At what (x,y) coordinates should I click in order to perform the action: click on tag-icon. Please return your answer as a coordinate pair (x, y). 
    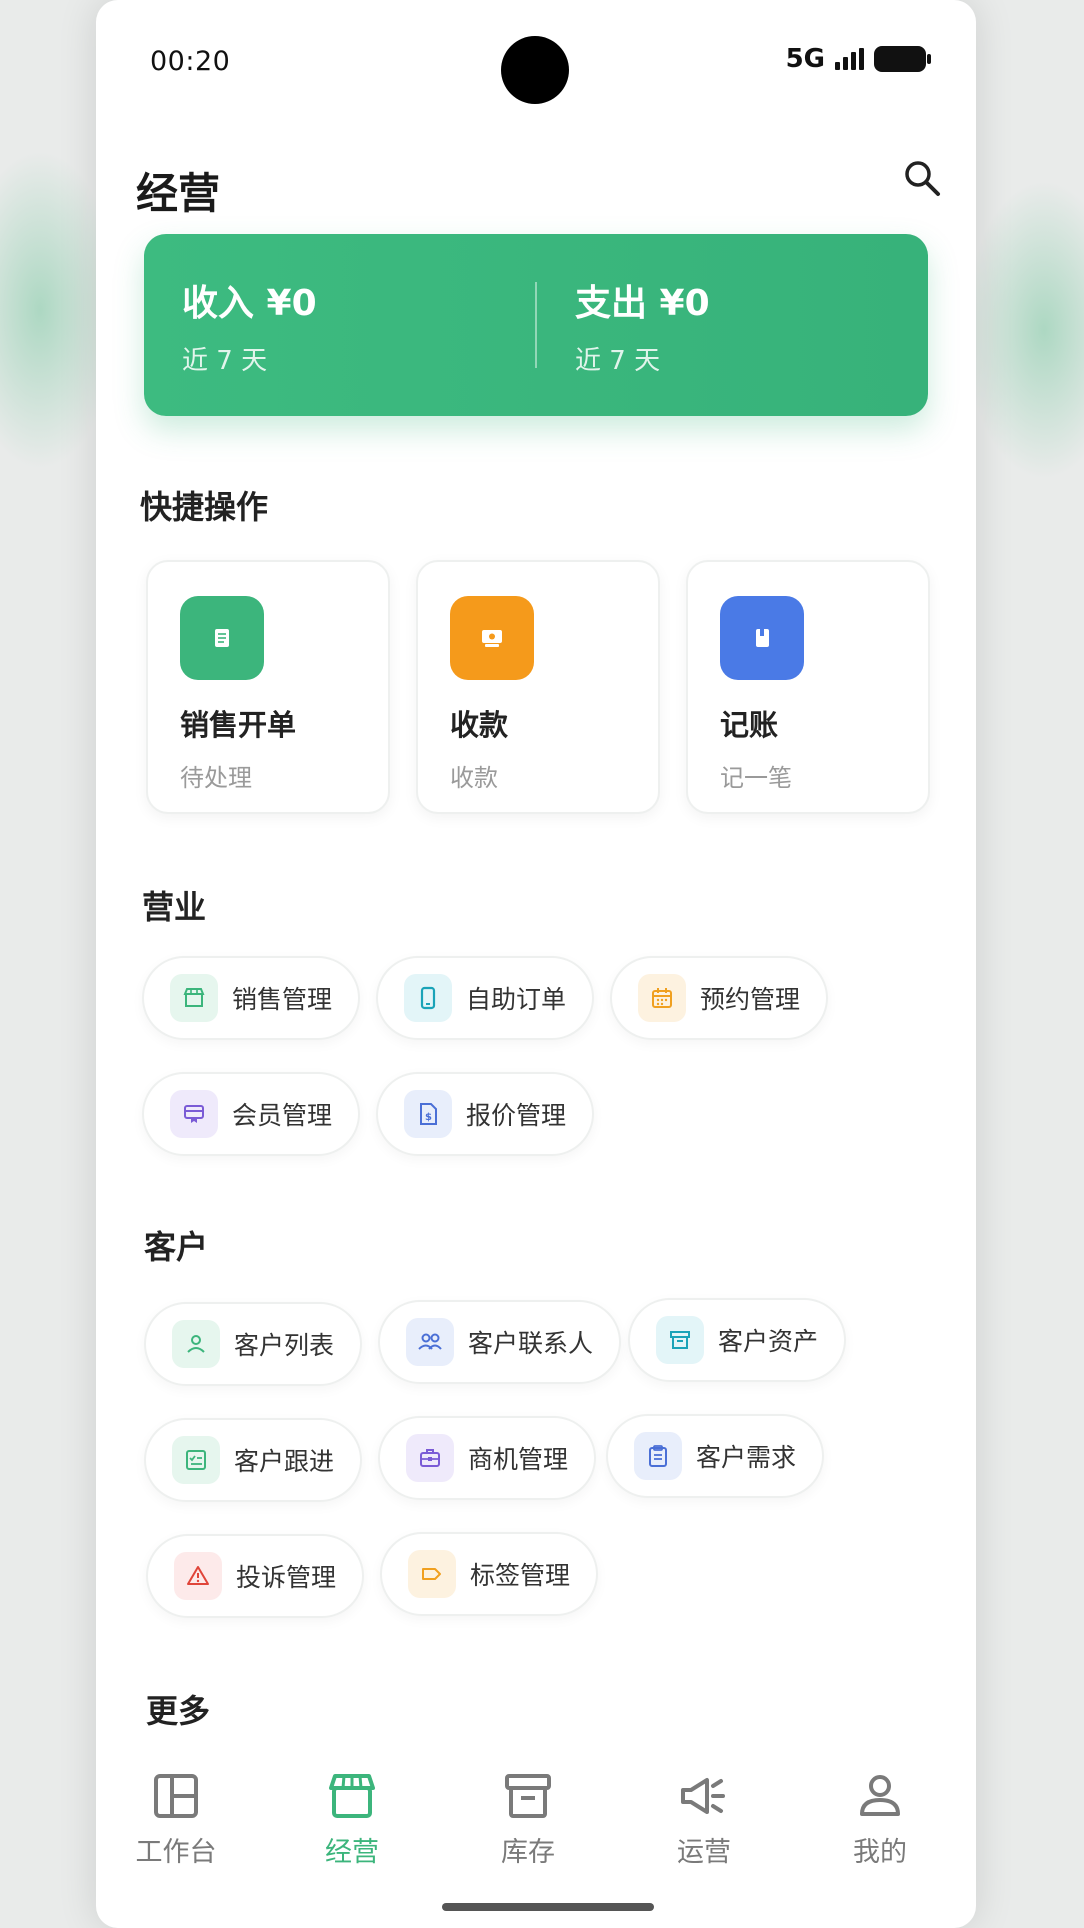
    Looking at the image, I should click on (432, 1574).